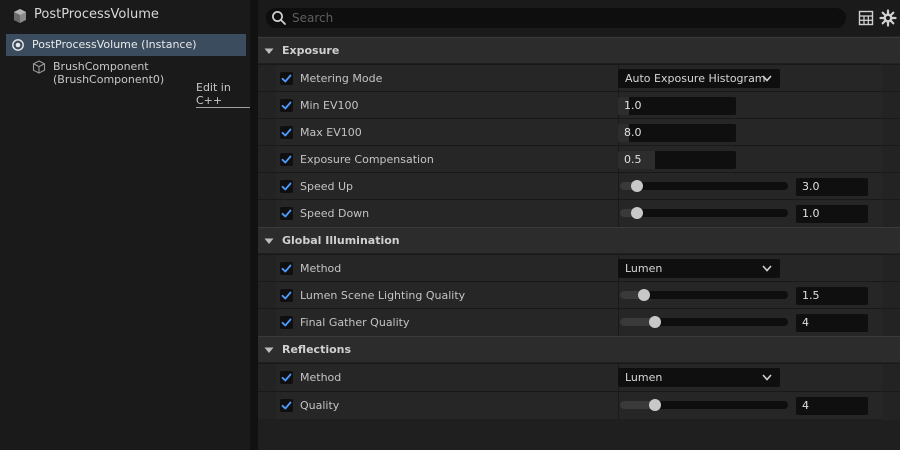 The image size is (900, 450). I want to click on actor-title: PostProcessVolume, so click(96, 14).